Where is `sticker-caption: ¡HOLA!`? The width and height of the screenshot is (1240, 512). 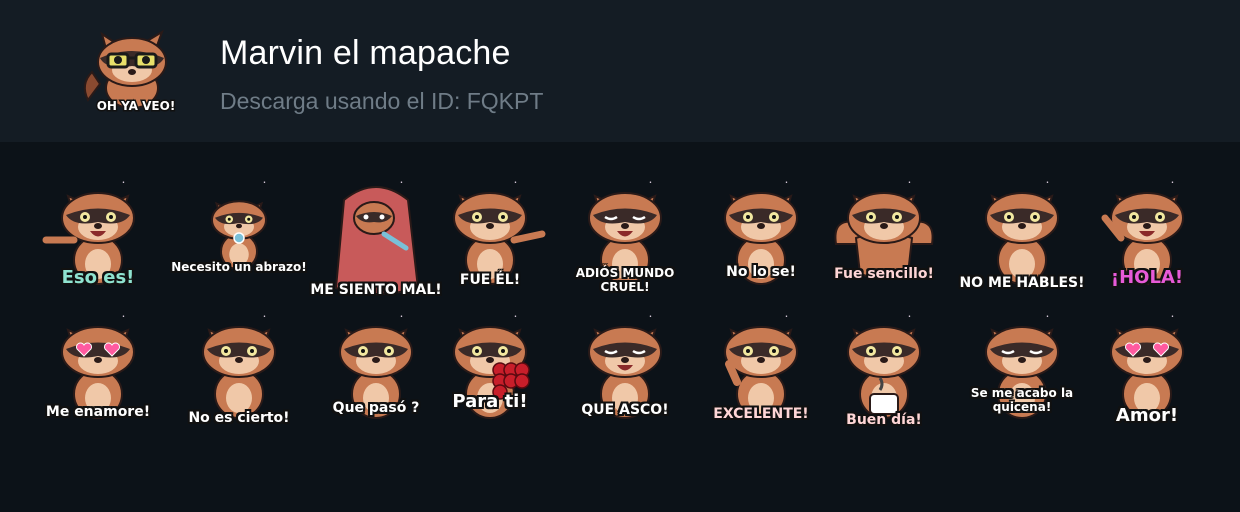 sticker-caption: ¡HOLA! is located at coordinates (1147, 277).